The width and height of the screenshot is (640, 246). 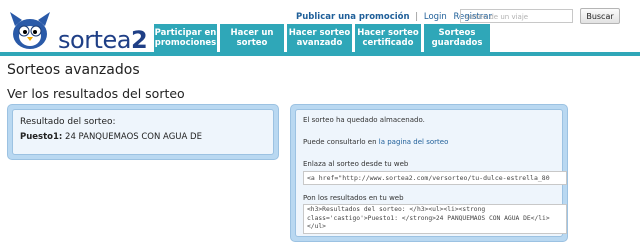 I want to click on nav-participate: Participar en promociones, so click(x=185, y=38).